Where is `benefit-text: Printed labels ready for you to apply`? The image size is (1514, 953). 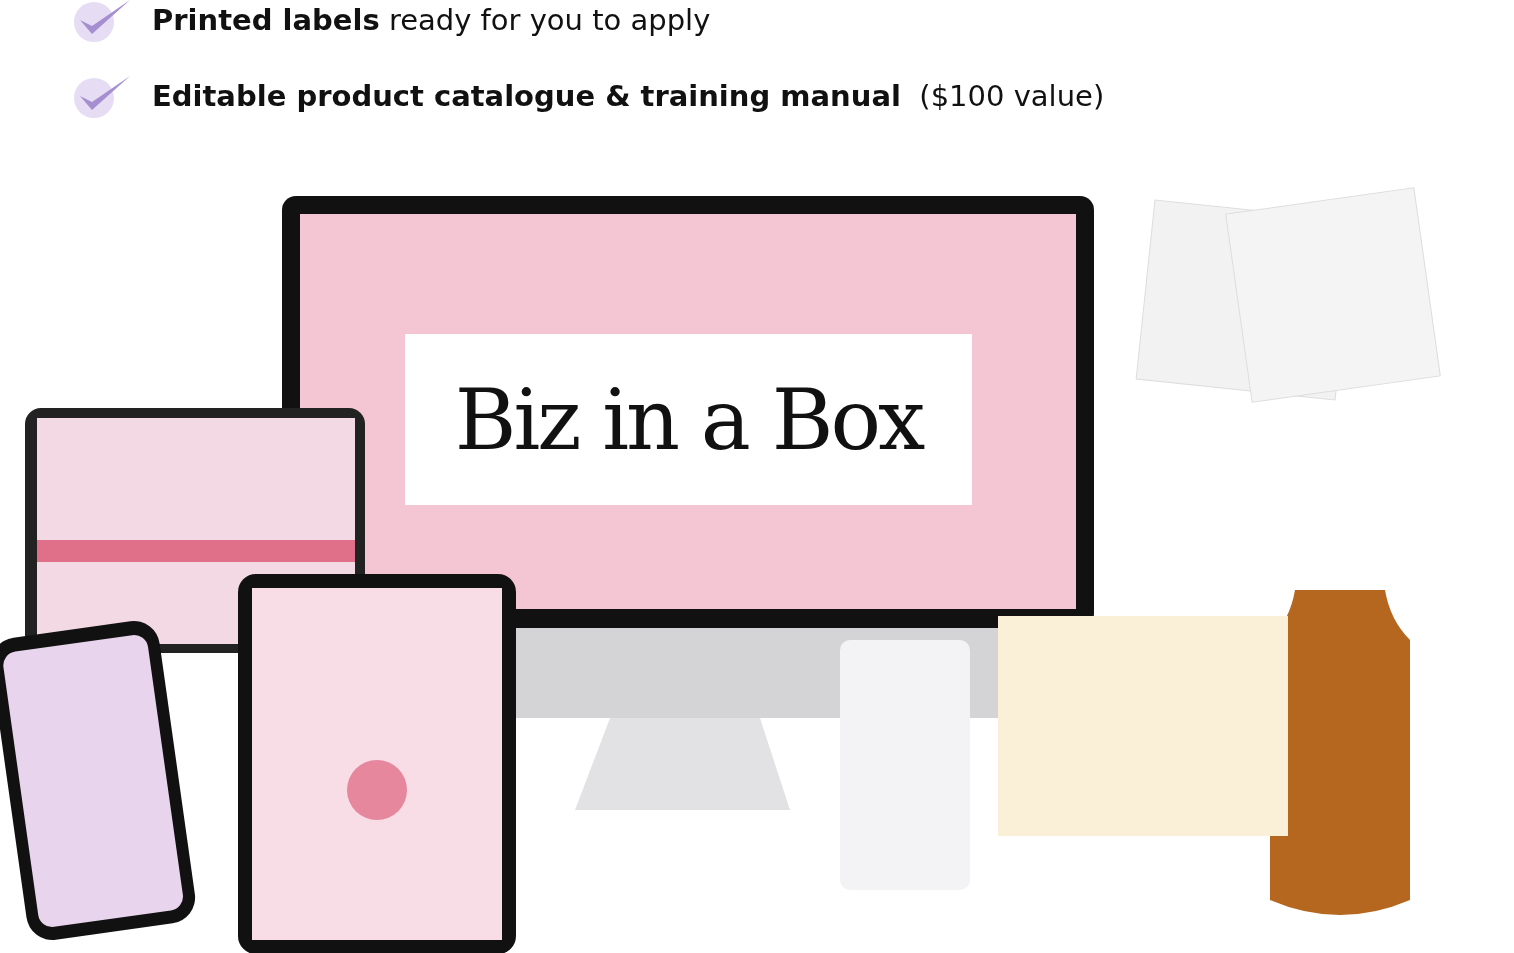
benefit-text: Printed labels ready for you to apply is located at coordinates (431, 20).